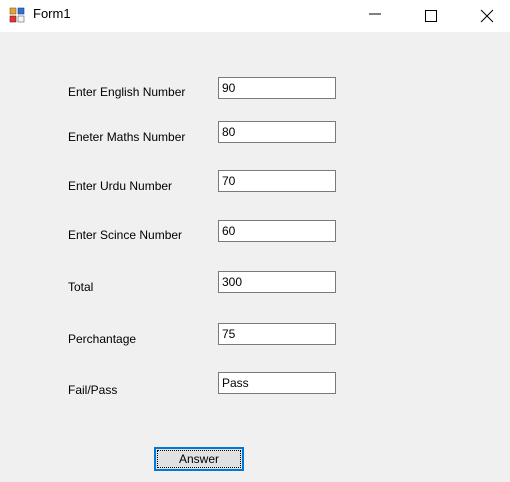 This screenshot has width=510, height=482. What do you see at coordinates (277, 334) in the screenshot?
I see `percentage-input` at bounding box center [277, 334].